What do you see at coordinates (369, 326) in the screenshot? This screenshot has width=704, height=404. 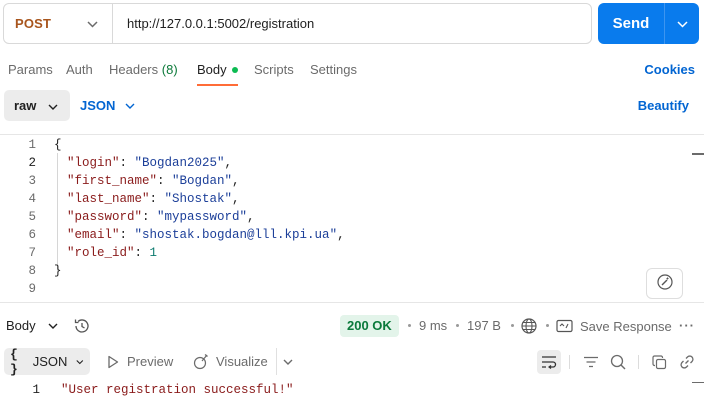 I see `status-badge: 200 OK` at bounding box center [369, 326].